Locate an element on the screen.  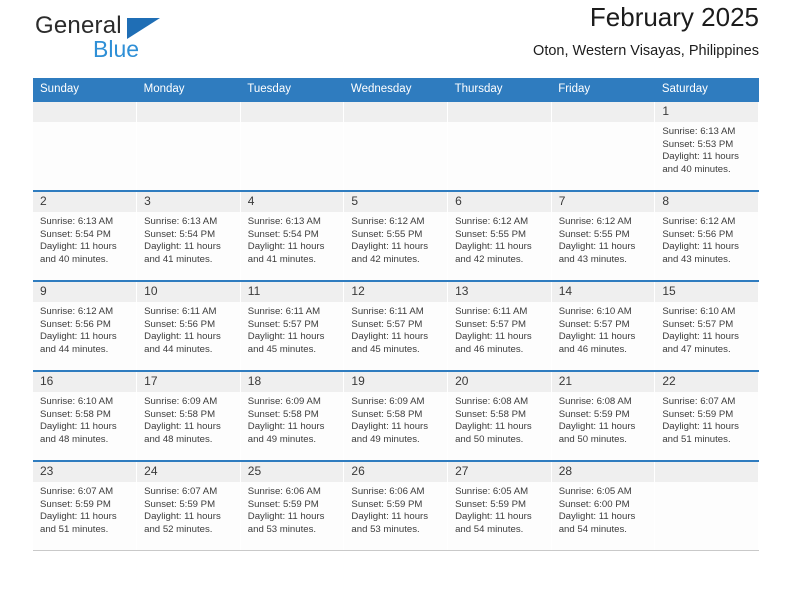
weekday-header-friday: Friday is located at coordinates (603, 89).